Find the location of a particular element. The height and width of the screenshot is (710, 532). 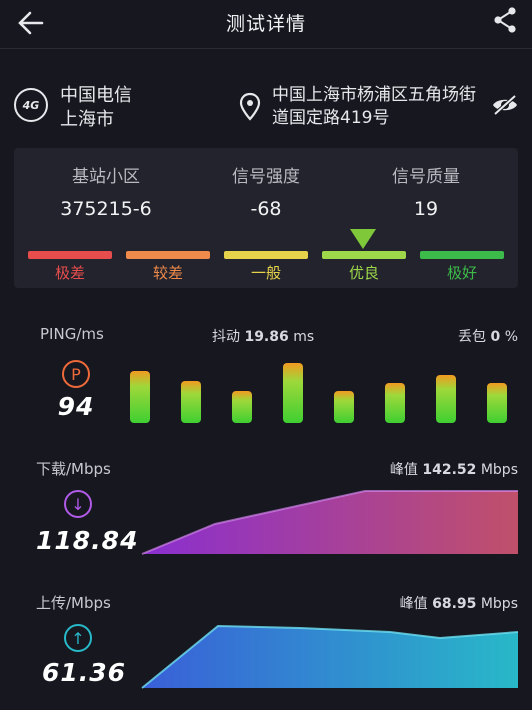

upload-speed-graph is located at coordinates (330, 656).